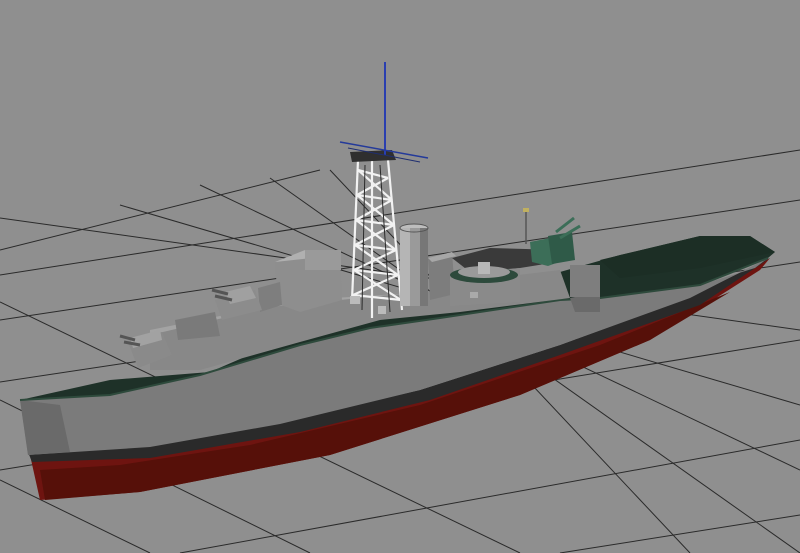  I want to click on gun-mount-aft, so click(552, 237).